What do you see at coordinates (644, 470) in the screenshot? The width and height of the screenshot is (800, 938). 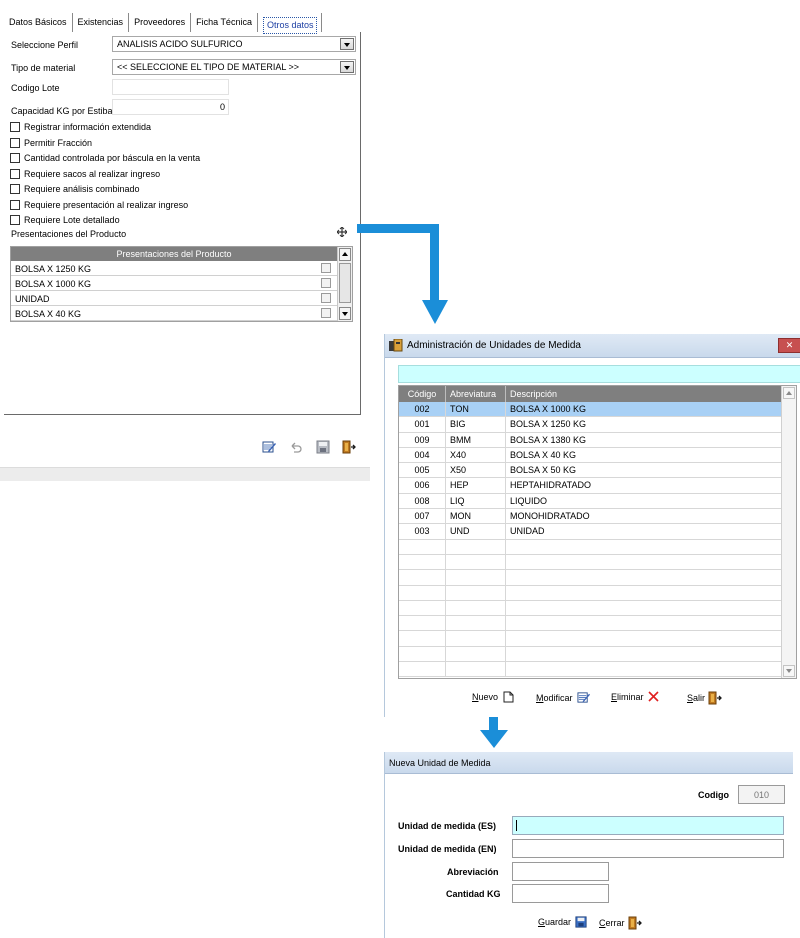 I see `cell-descripcion: BOLSA X 50 KG` at bounding box center [644, 470].